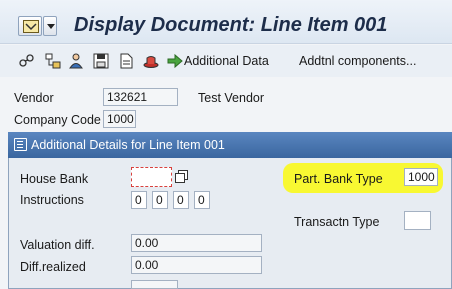 The image size is (452, 289). I want to click on transactn-type-label: Transactn Type, so click(337, 222).